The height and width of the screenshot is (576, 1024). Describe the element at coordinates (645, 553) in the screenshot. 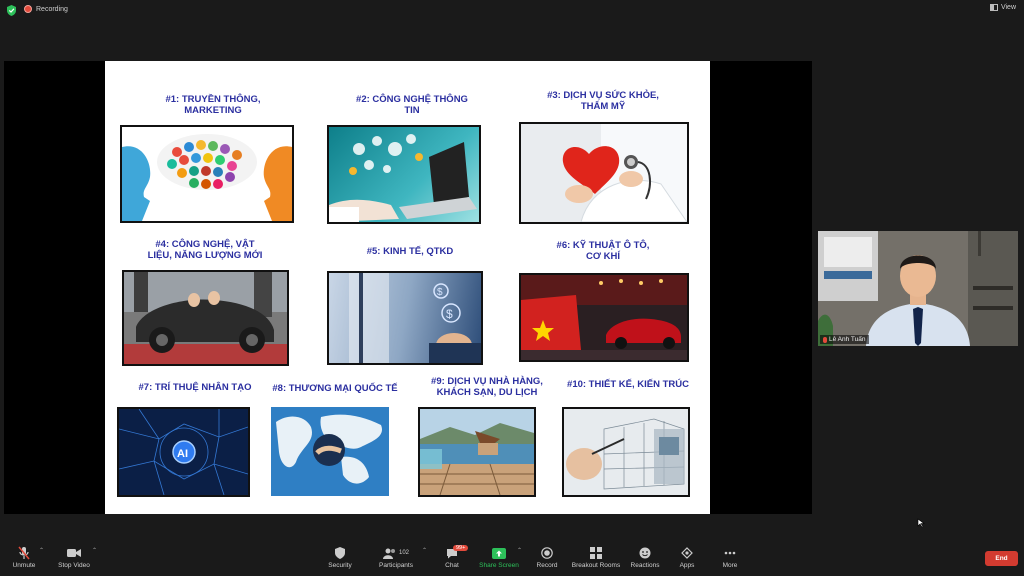

I see `reactions-smiley-icon` at that location.